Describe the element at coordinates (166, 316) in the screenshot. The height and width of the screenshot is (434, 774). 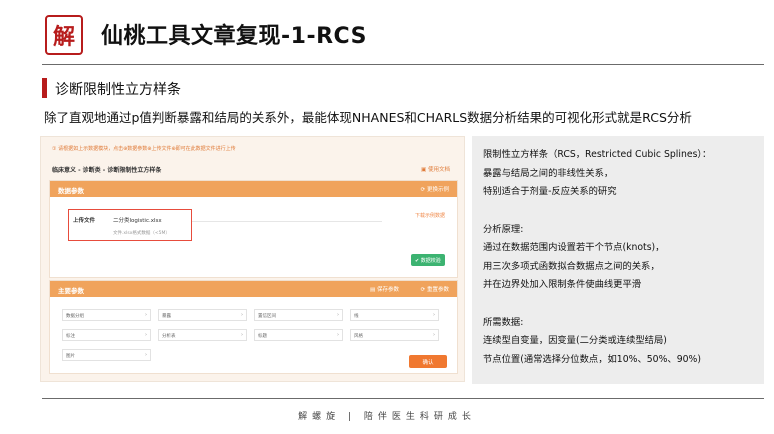
I see `param-select-label: 暴露` at that location.